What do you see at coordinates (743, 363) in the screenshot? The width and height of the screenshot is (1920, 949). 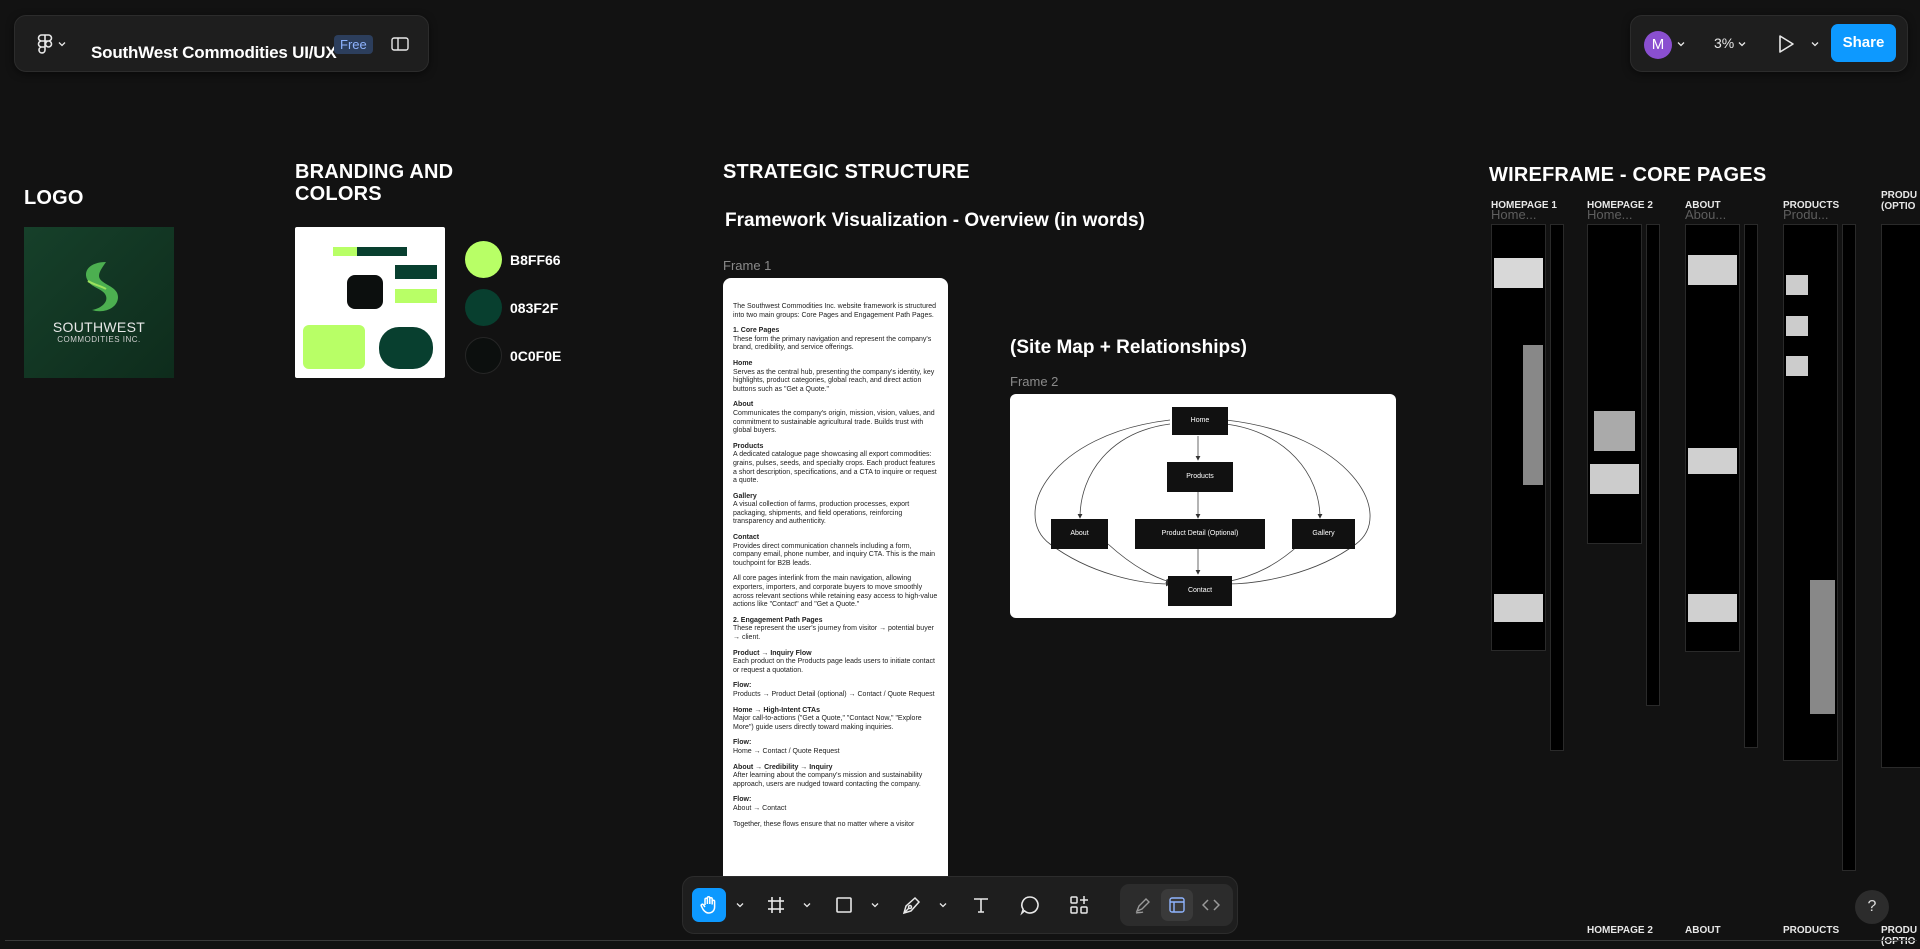 I see `doc-paragraph-title: Home` at bounding box center [743, 363].